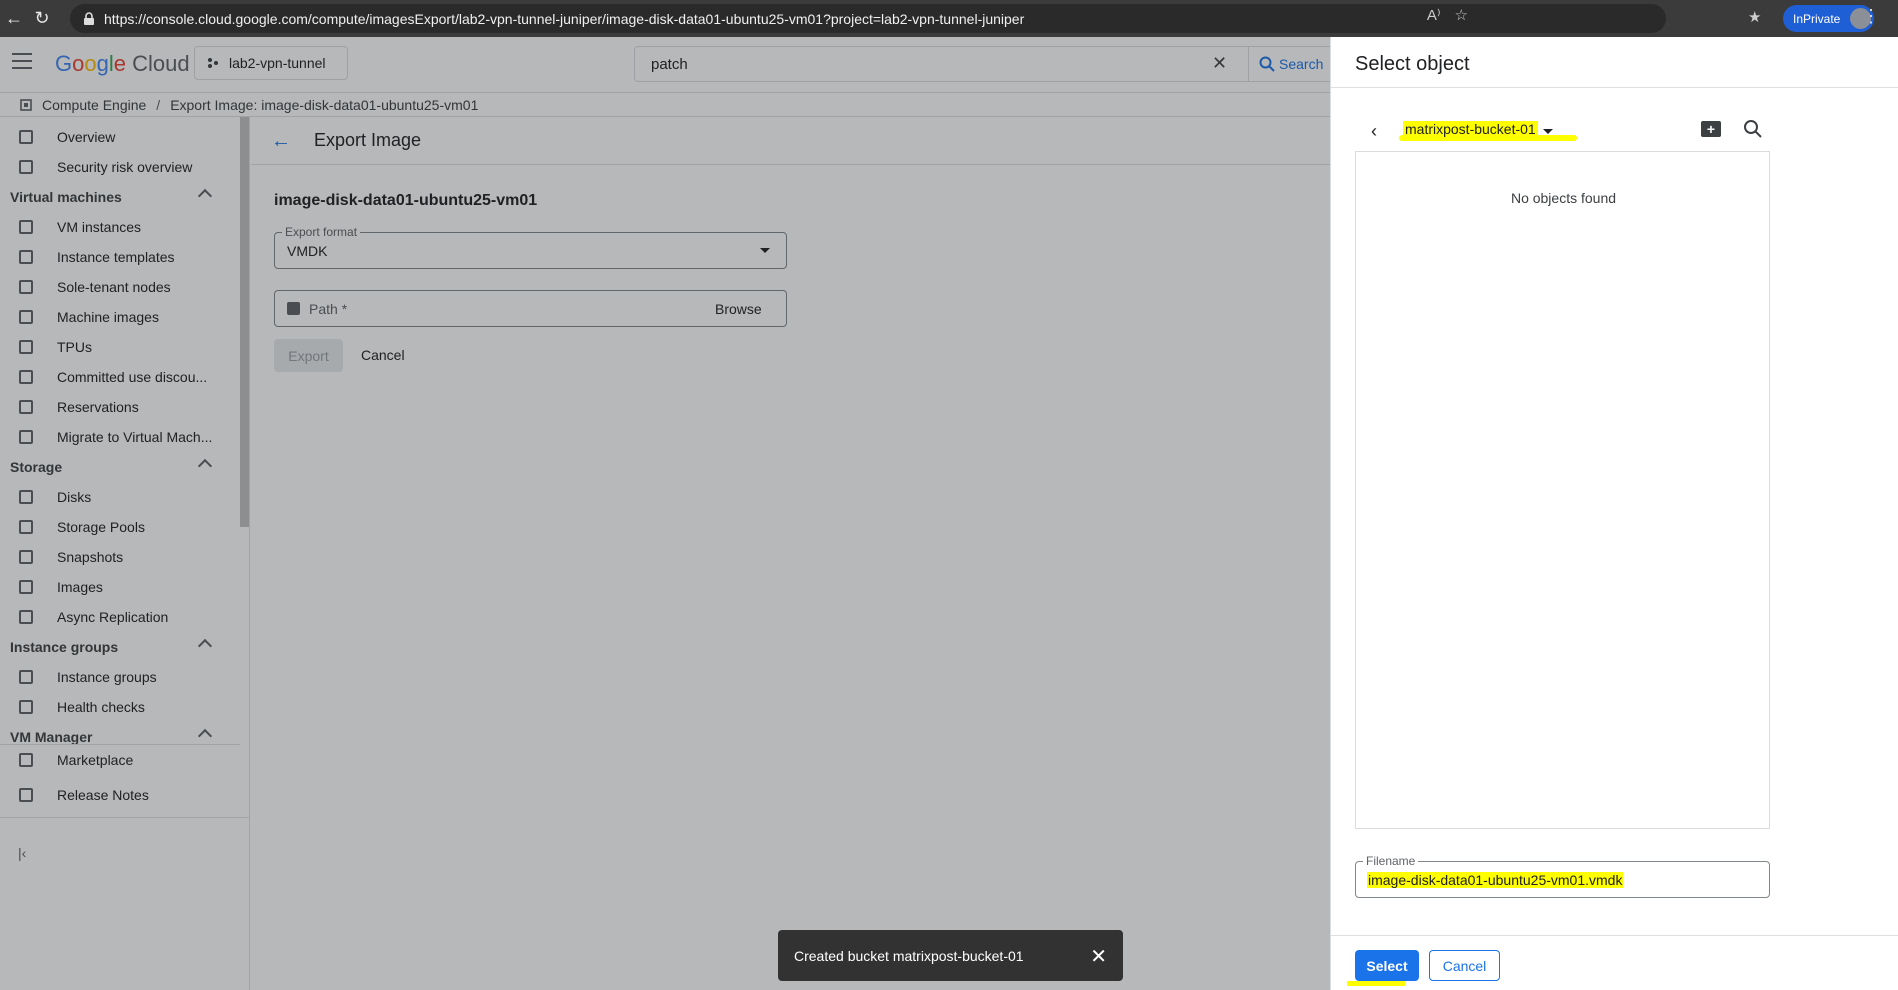  What do you see at coordinates (1374, 131) in the screenshot?
I see `chevron-left-icon: ‹` at bounding box center [1374, 131].